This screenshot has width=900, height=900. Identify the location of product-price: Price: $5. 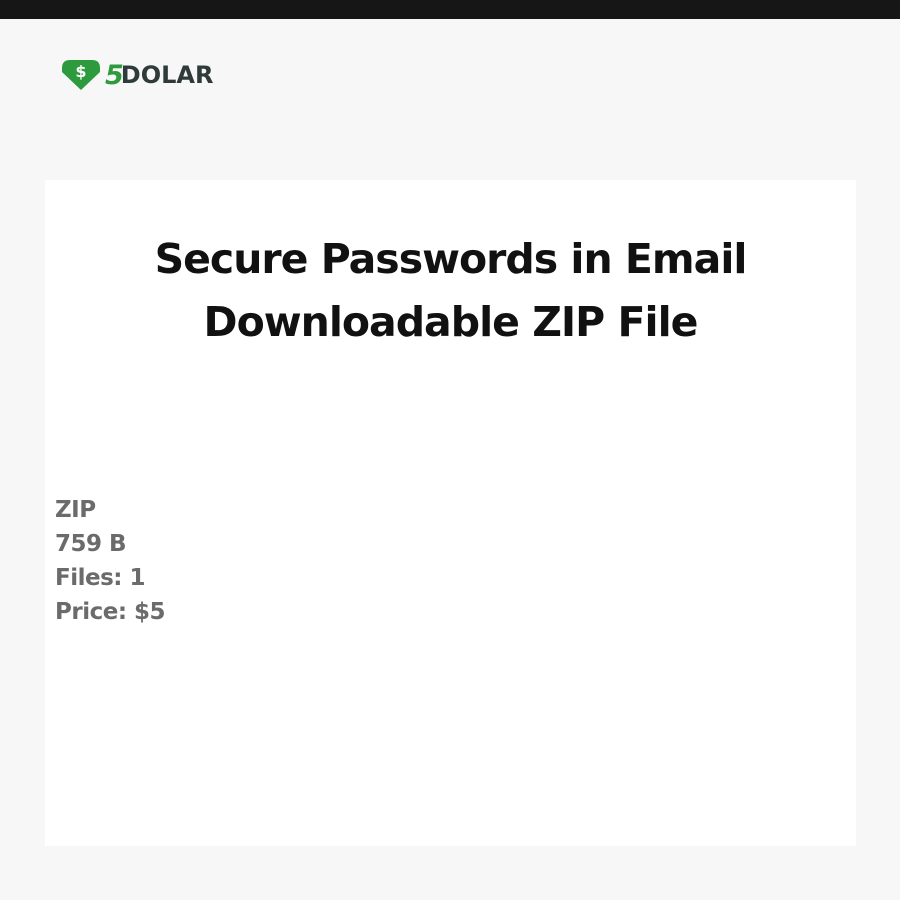
(110, 612).